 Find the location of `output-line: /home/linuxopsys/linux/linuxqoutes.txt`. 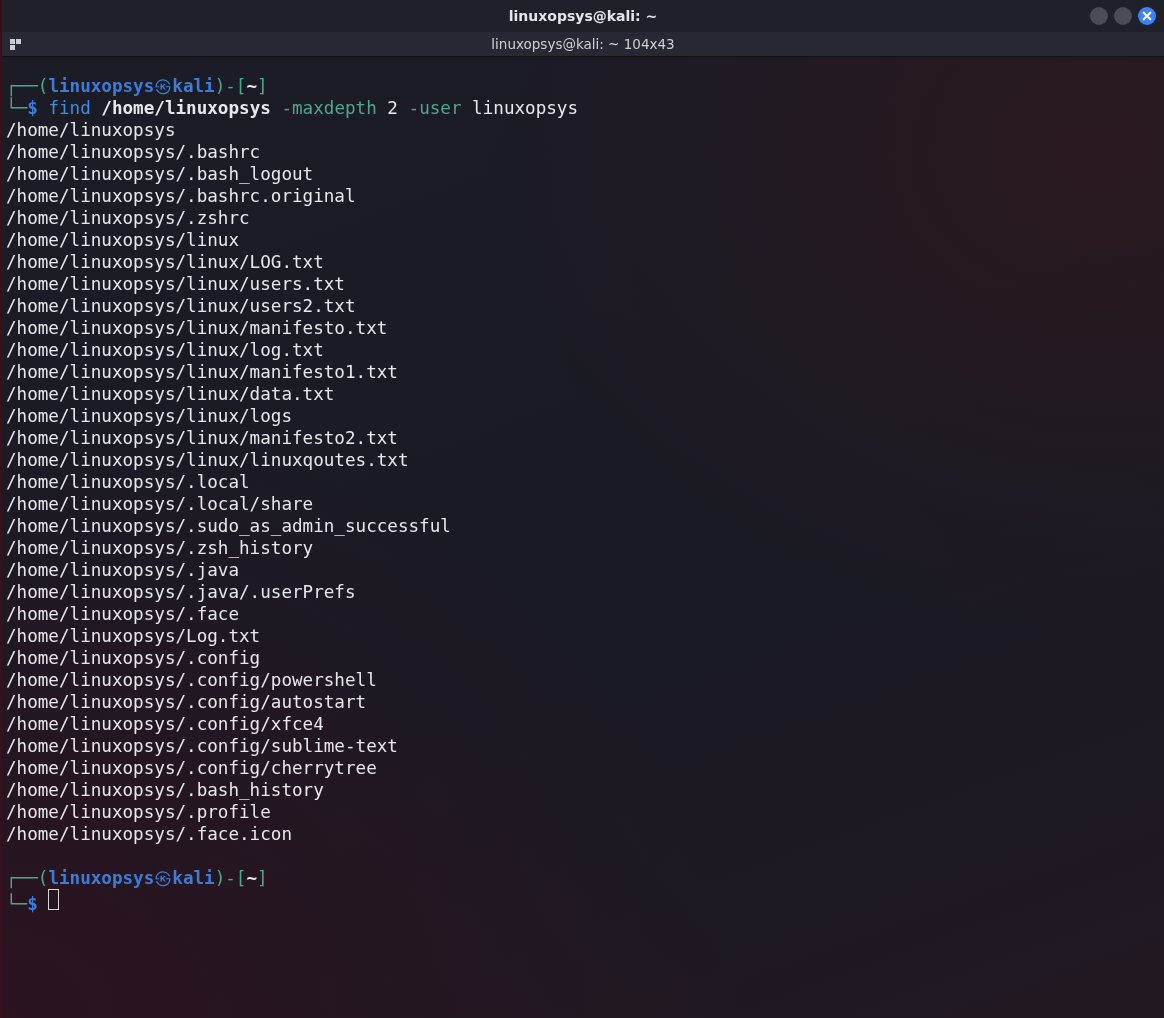

output-line: /home/linuxopsys/linux/linuxqoutes.txt is located at coordinates (207, 460).